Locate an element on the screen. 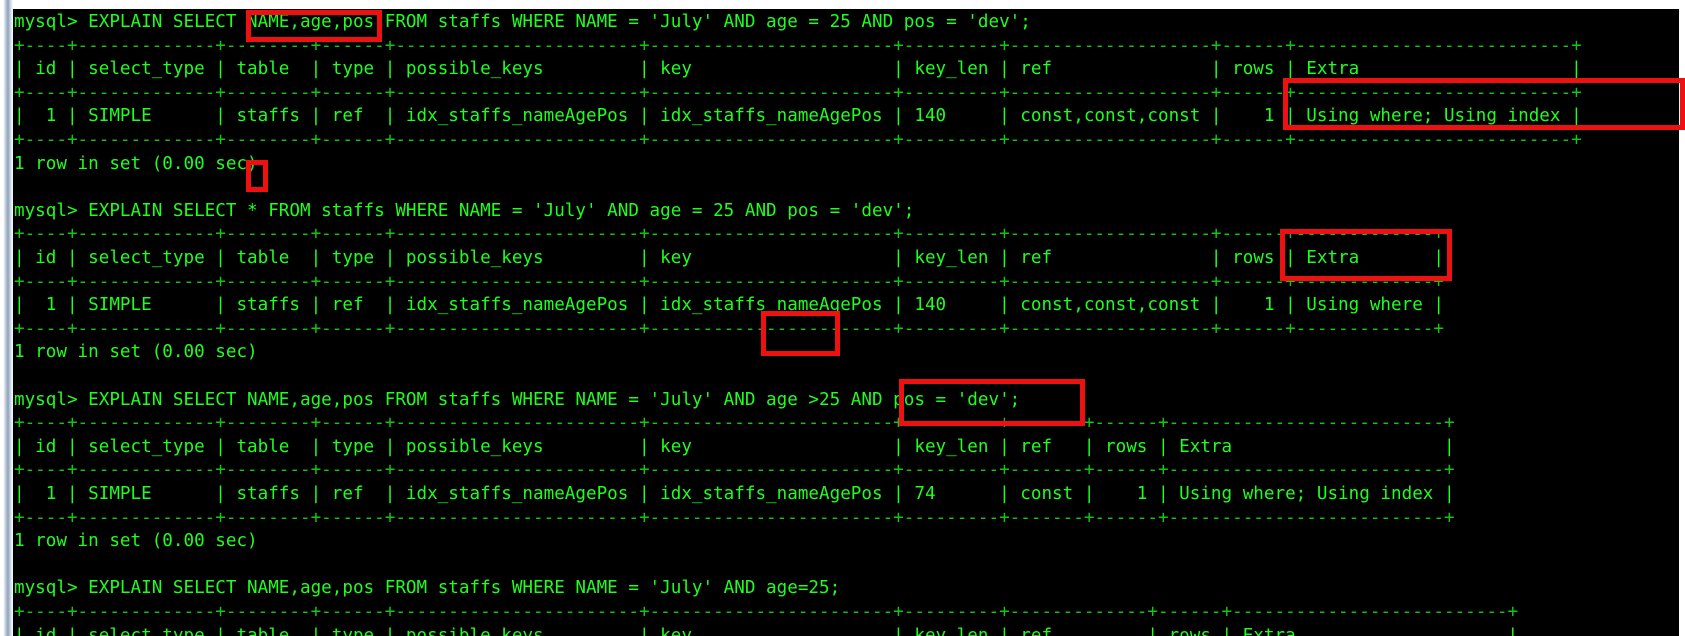 The image size is (1685, 636). window-frame-top is located at coordinates (842, 4).